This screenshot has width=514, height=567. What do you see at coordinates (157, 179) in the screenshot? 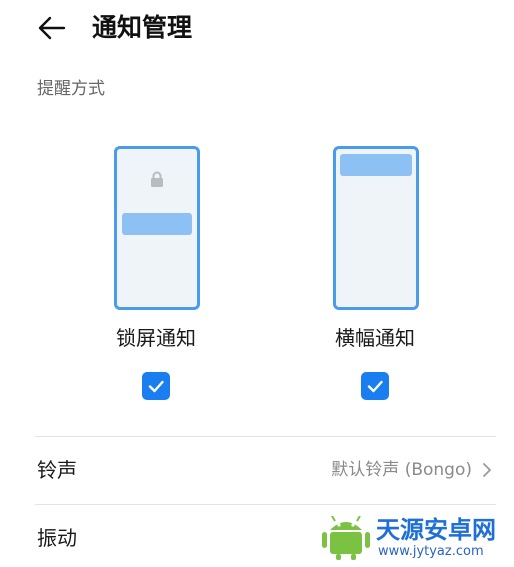
I see `lock-icon` at bounding box center [157, 179].